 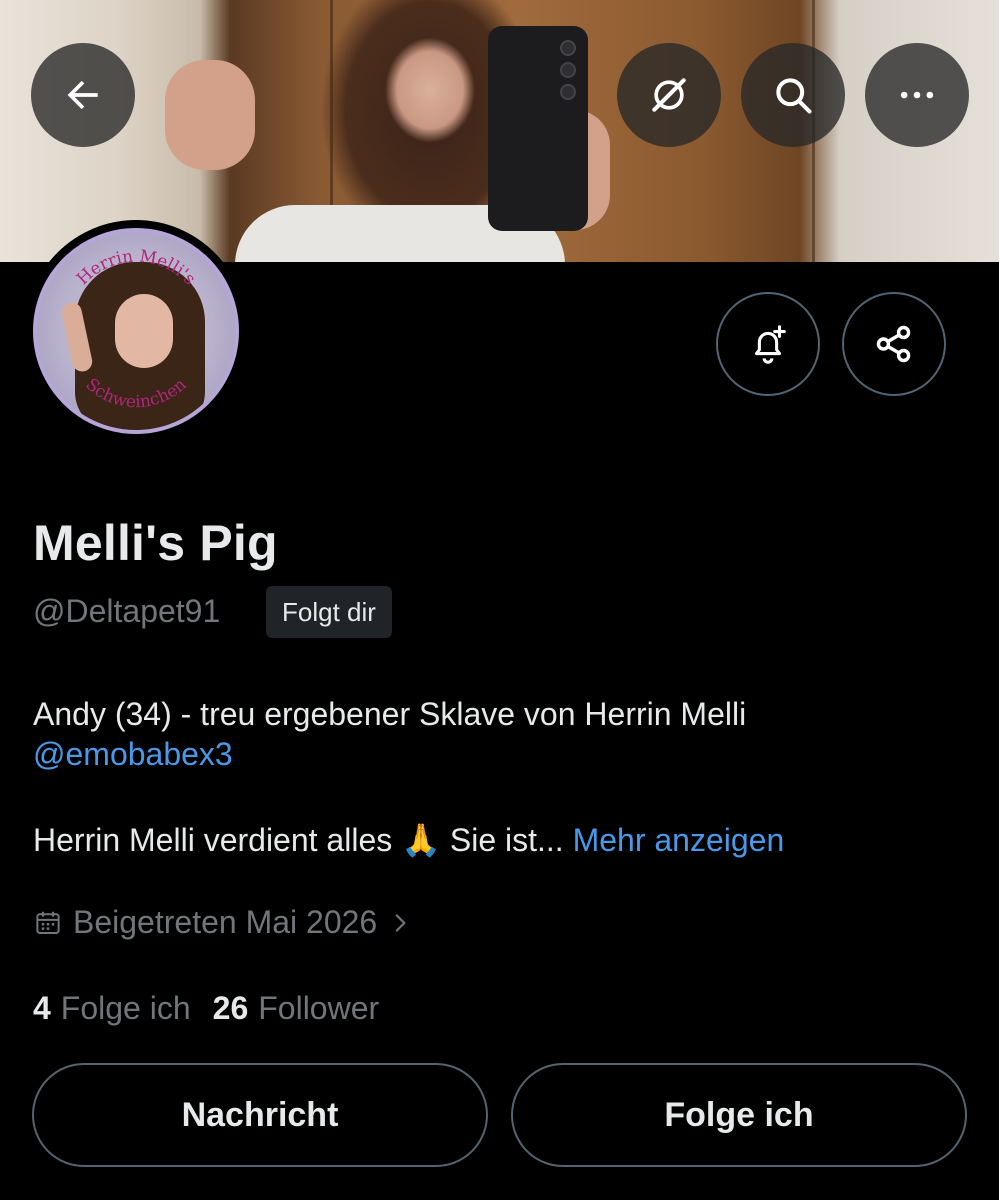 I want to click on svg-text: Herrin Melli's, so click(x=136, y=266).